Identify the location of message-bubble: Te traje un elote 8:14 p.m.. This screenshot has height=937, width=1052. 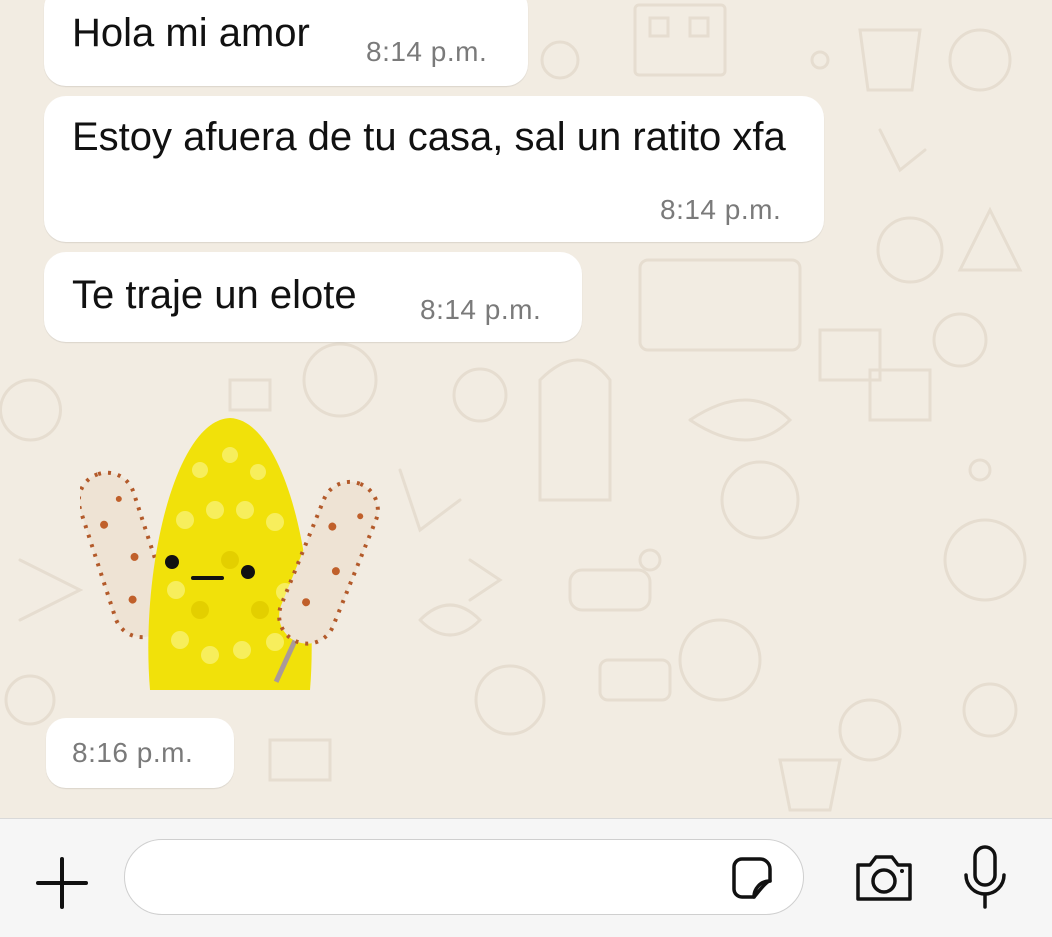
(313, 297).